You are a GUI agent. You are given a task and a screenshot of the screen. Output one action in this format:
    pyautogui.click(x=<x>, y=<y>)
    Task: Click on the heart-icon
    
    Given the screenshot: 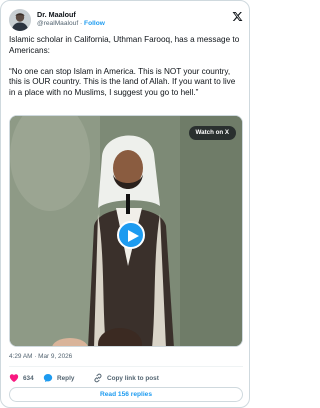 What is the action you would take?
    pyautogui.click(x=14, y=378)
    